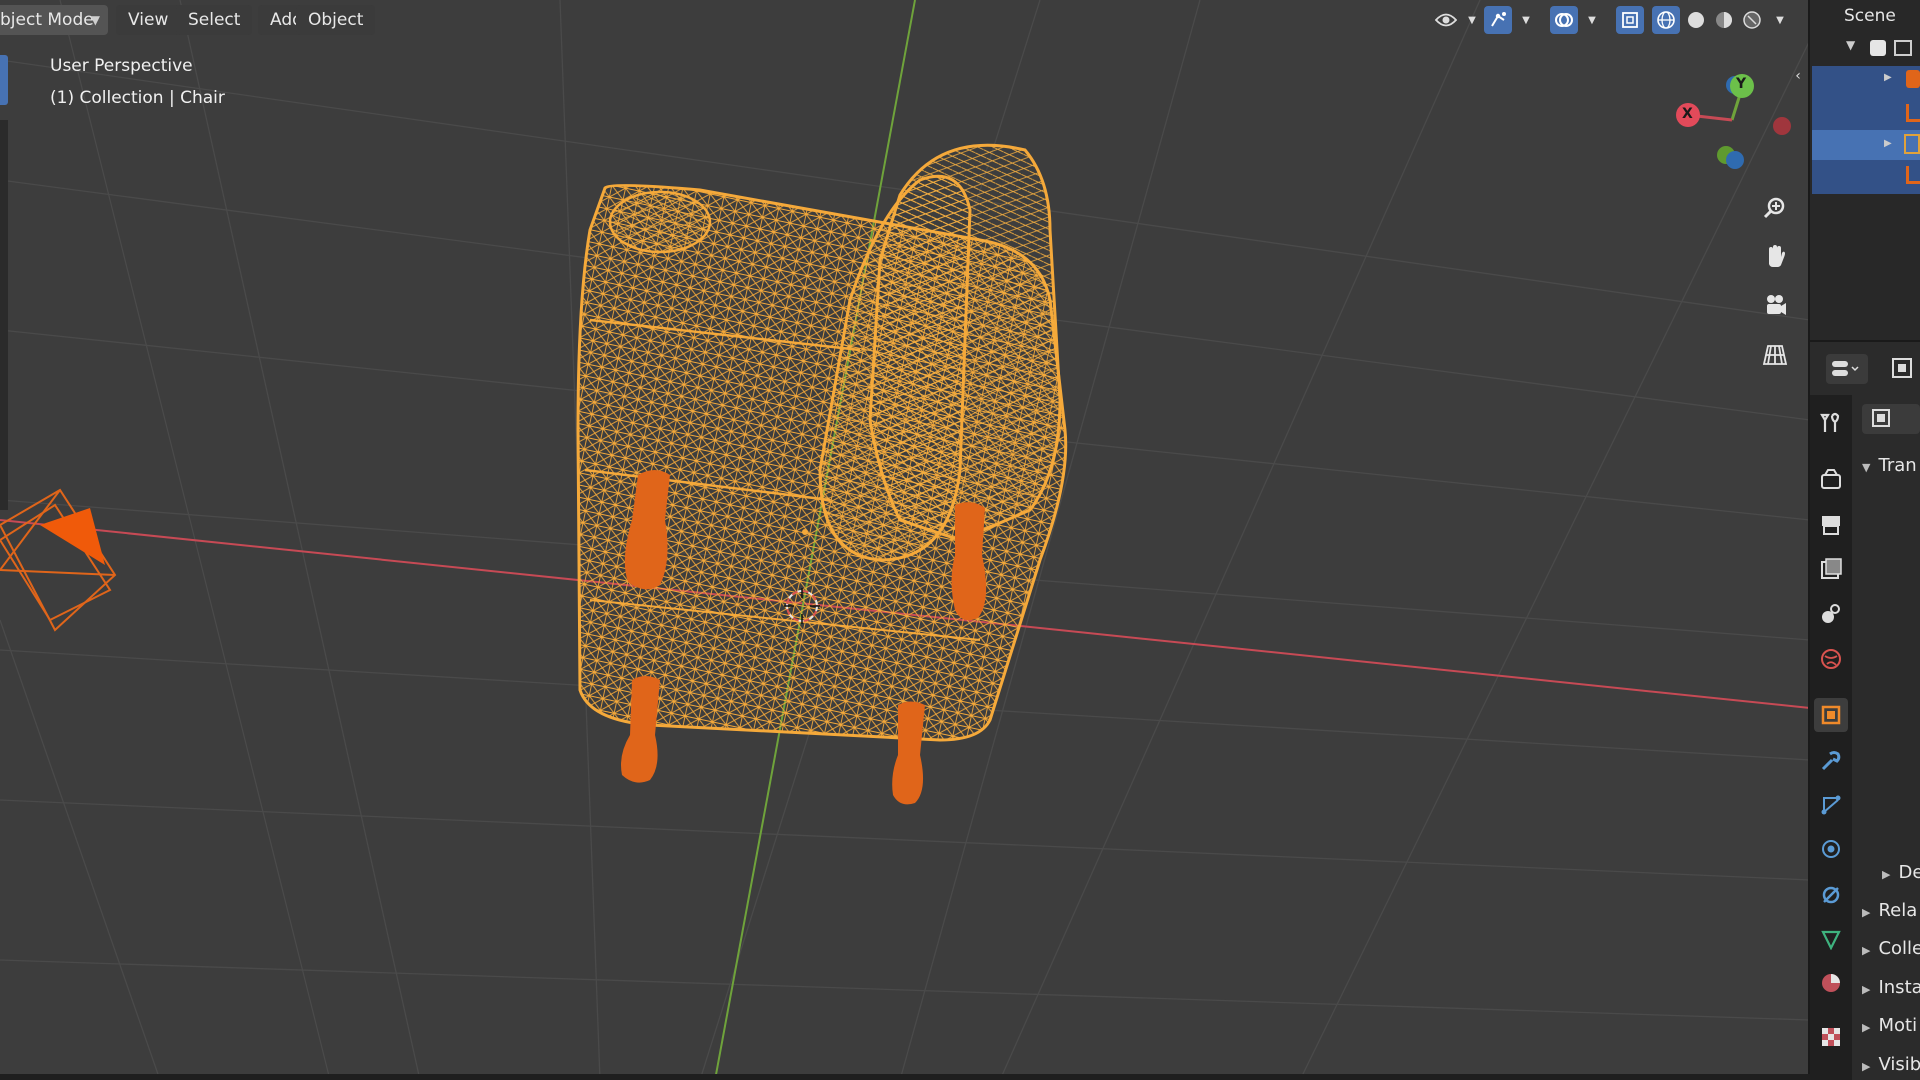 The image size is (1920, 1080). I want to click on sidebar-toggle-icon: ‹, so click(1798, 76).